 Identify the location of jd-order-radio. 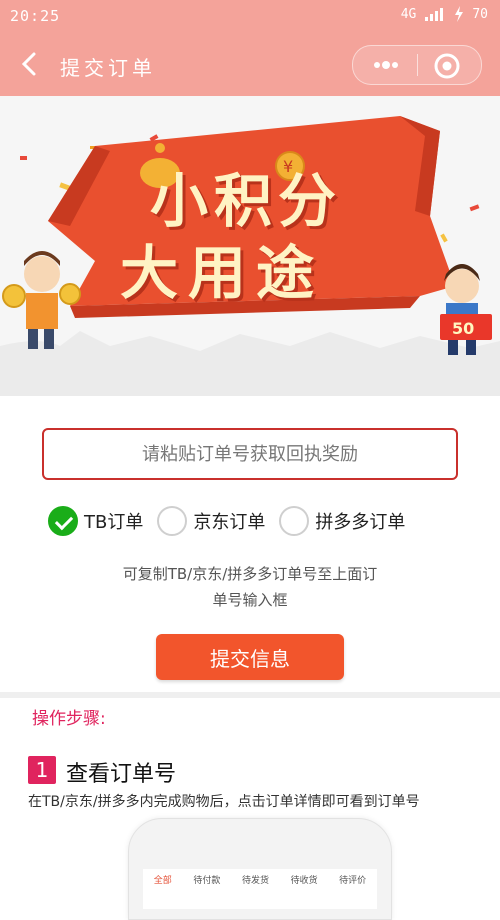
(172, 521).